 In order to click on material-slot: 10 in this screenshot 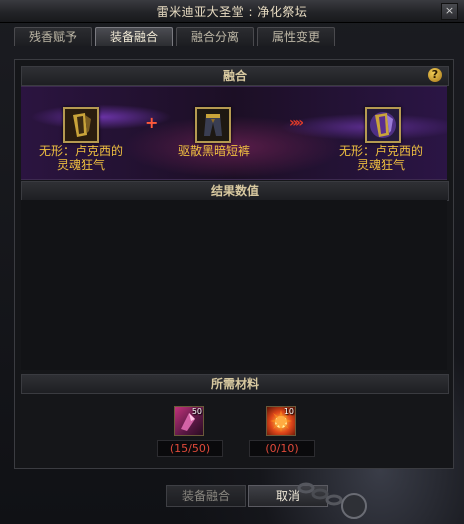, I will do `click(281, 421)`.